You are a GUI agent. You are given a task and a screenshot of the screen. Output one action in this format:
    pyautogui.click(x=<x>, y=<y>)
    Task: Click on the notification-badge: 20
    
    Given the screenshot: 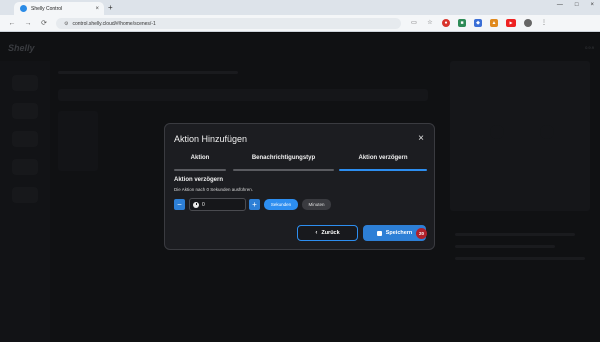 What is the action you would take?
    pyautogui.click(x=421, y=233)
    